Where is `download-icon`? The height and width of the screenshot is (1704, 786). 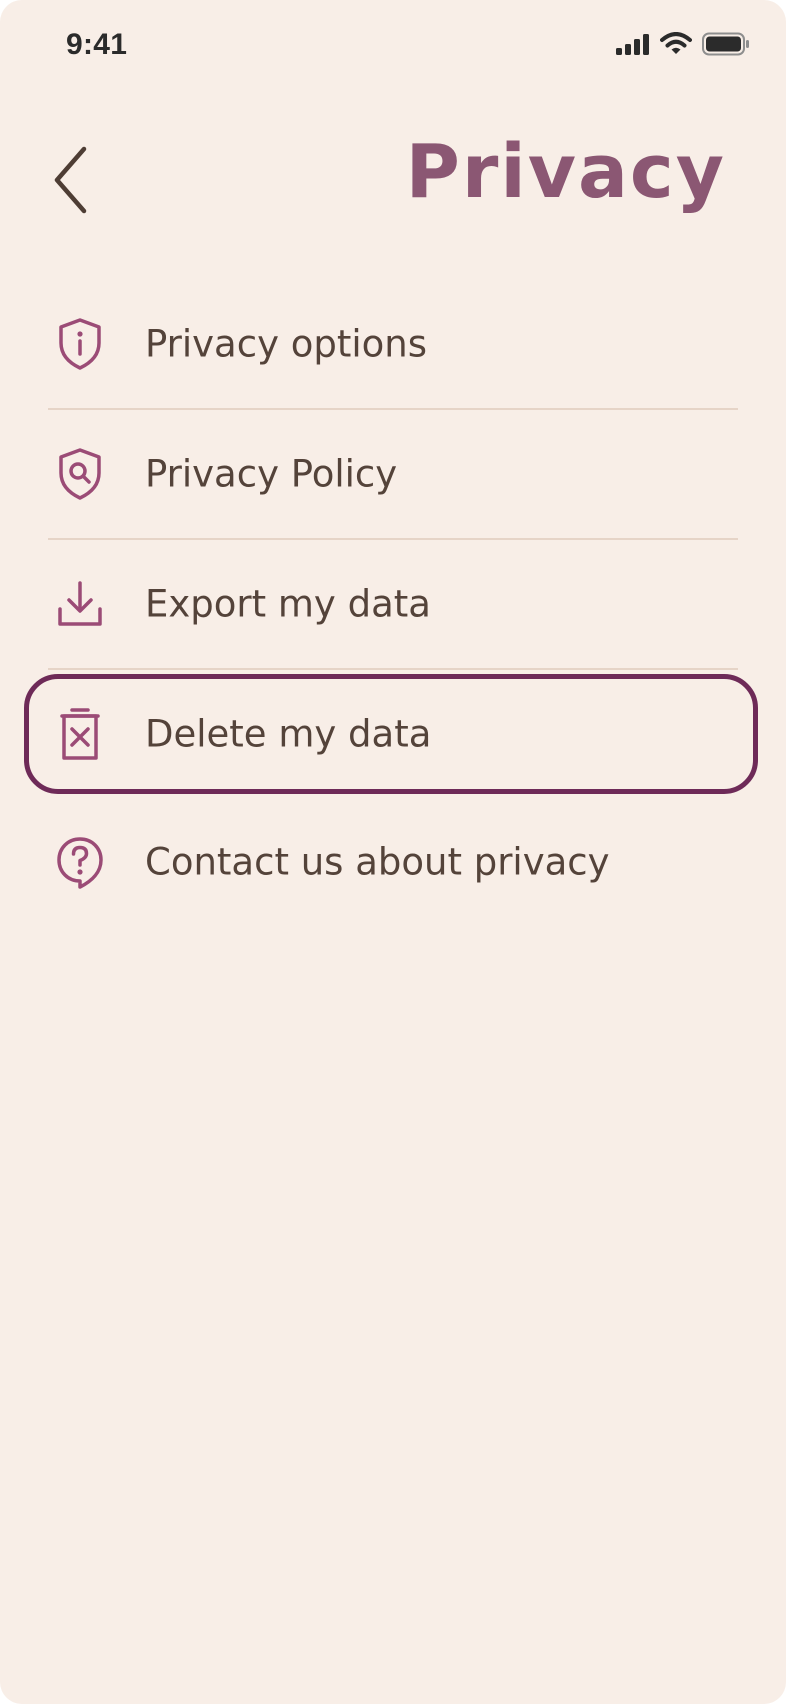 download-icon is located at coordinates (80, 604).